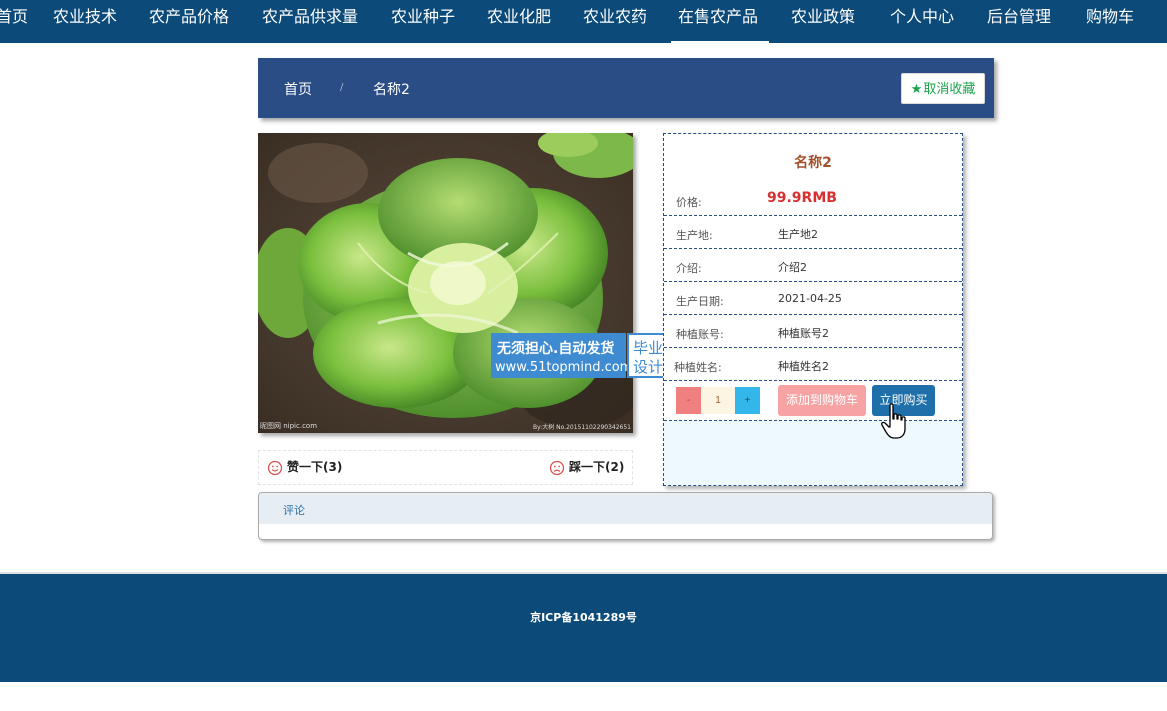  I want to click on price-value: 99.9RMB, so click(802, 198).